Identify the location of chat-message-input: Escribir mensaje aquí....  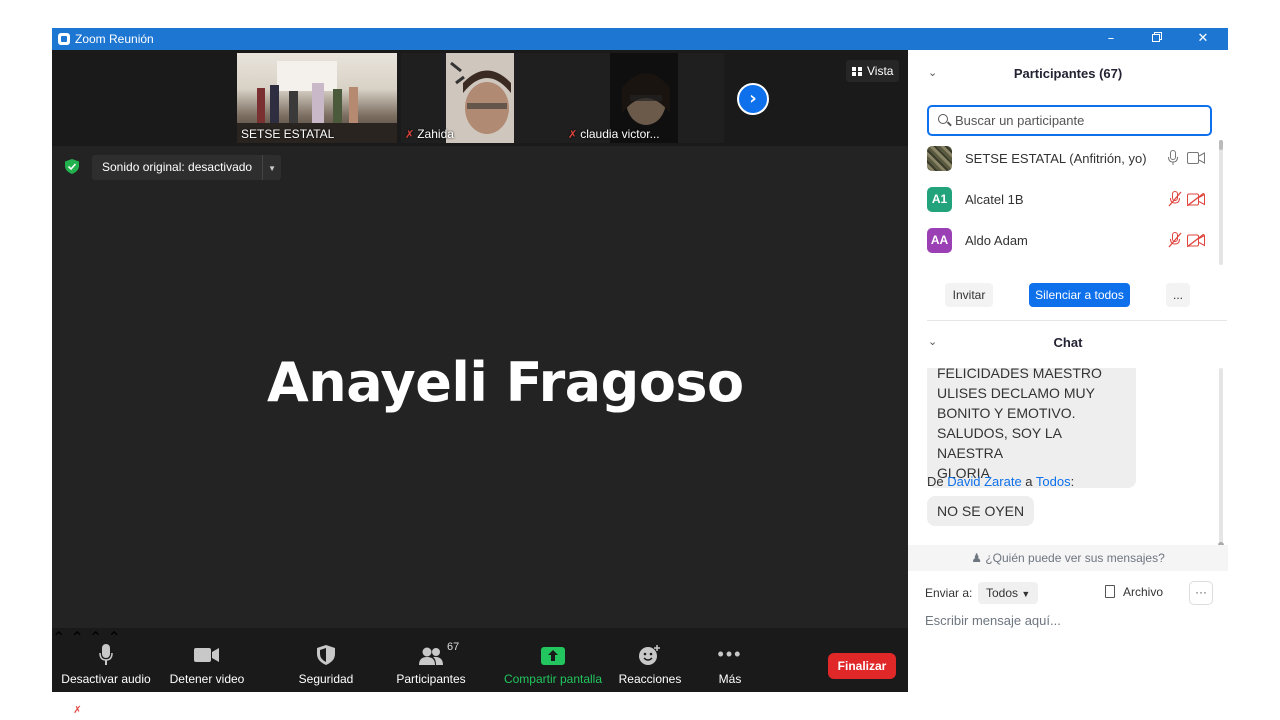
(993, 620).